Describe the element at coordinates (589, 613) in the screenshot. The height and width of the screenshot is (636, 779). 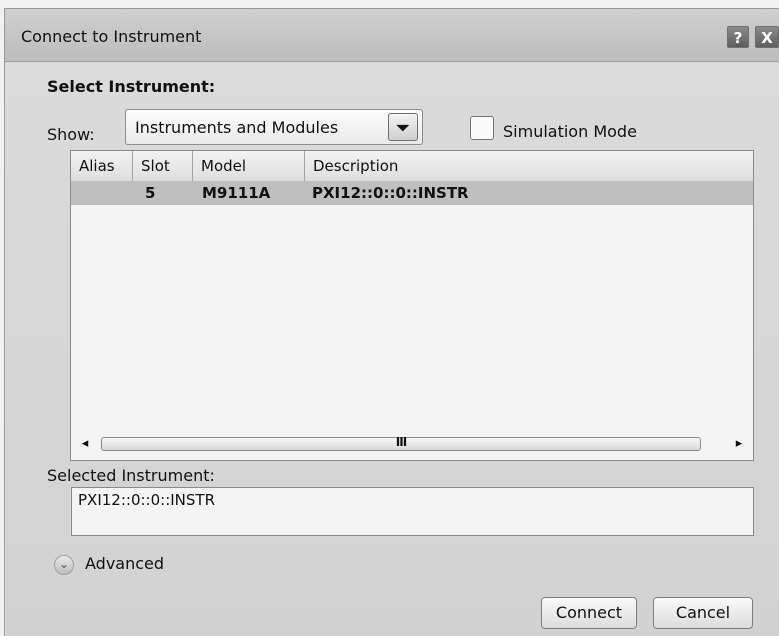
I see `connect-button: Connect` at that location.